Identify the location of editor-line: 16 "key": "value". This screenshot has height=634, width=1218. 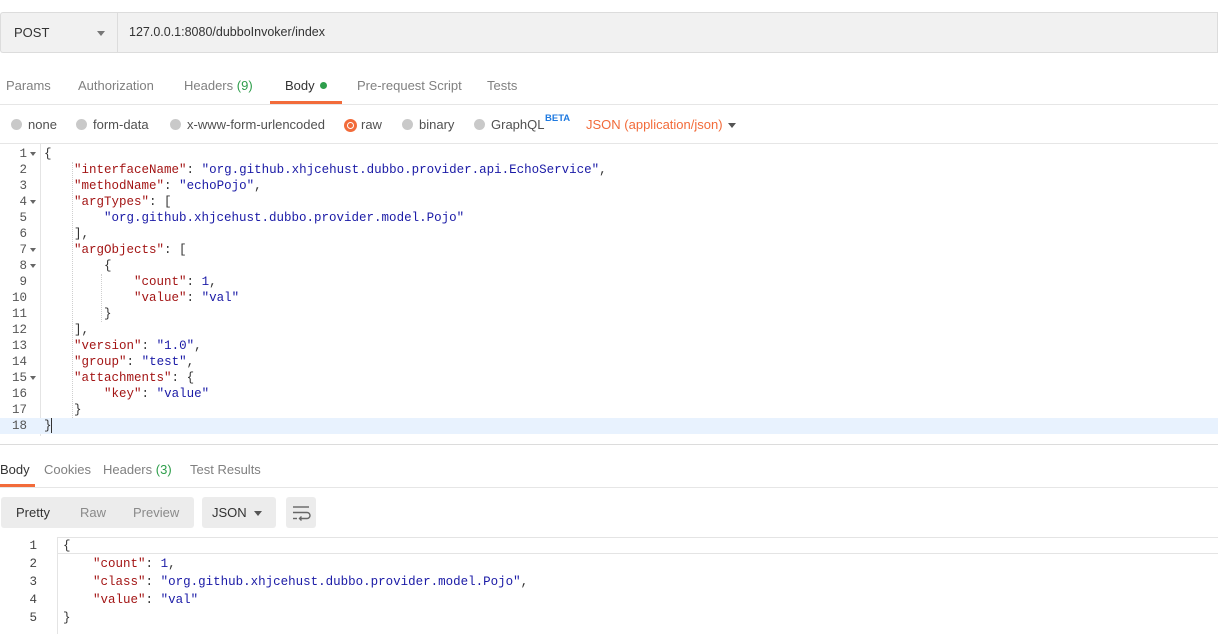
(609, 394).